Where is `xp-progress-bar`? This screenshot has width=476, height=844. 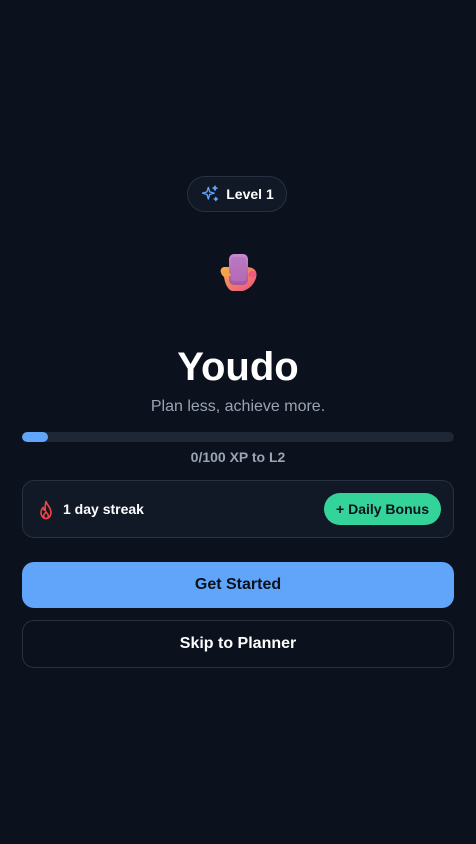
xp-progress-bar is located at coordinates (238, 437).